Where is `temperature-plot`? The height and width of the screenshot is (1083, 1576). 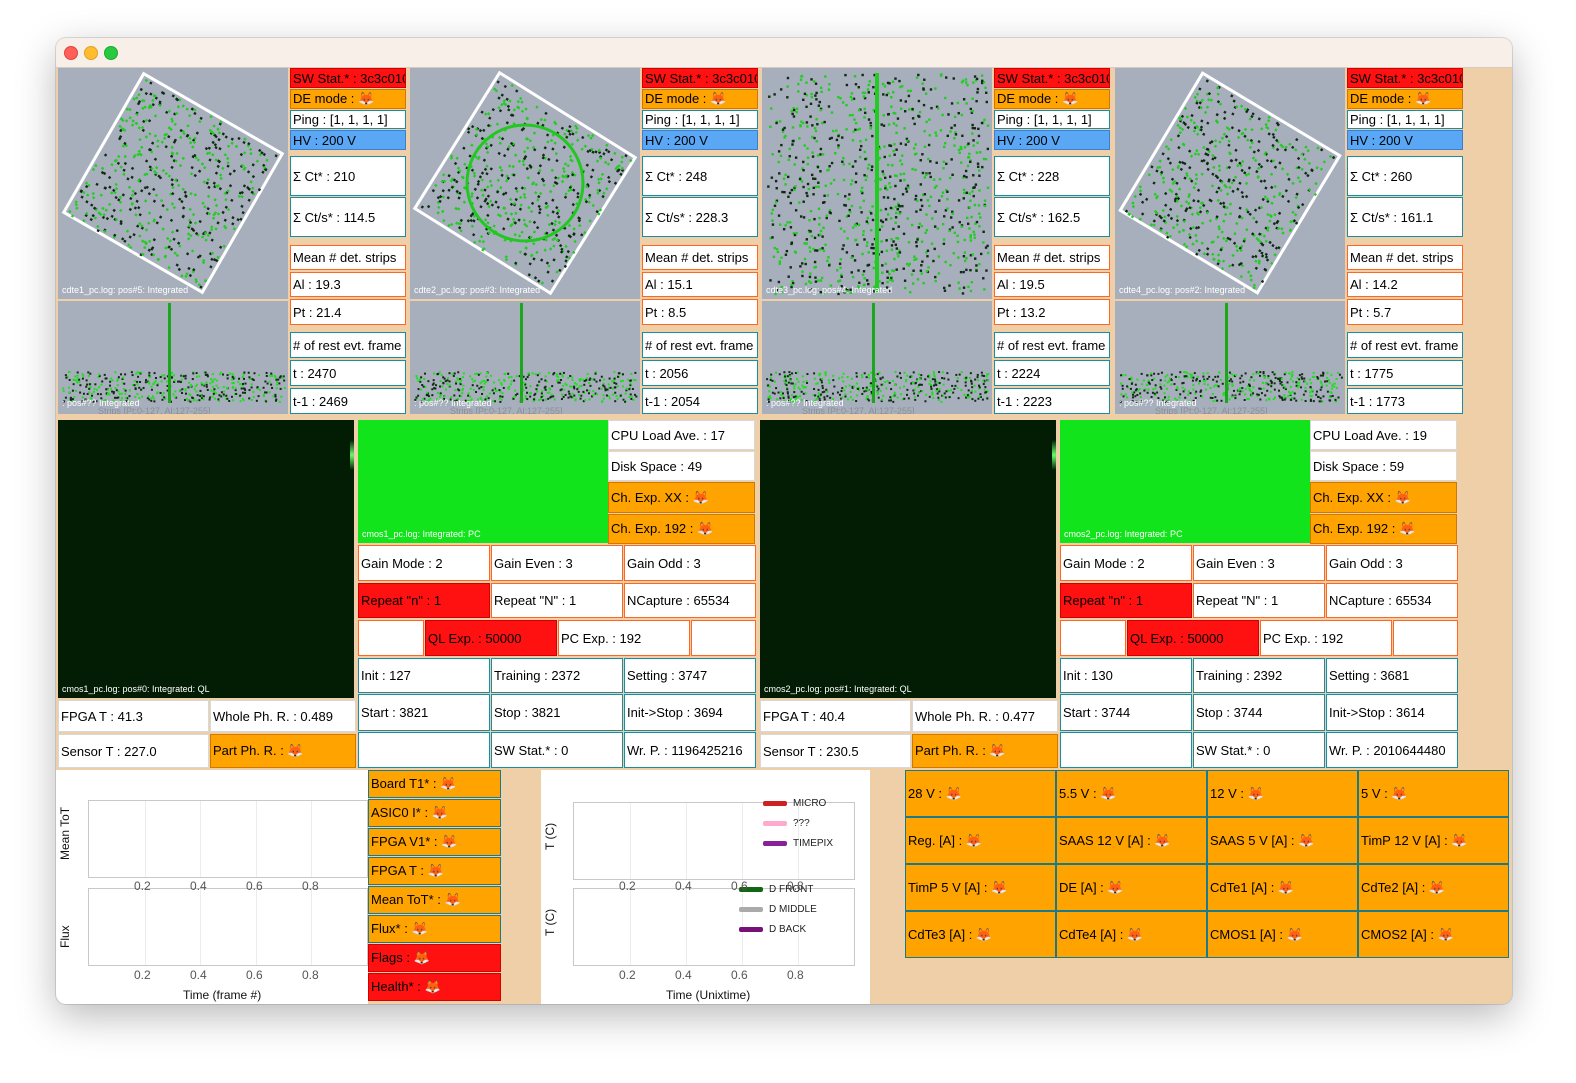
temperature-plot is located at coordinates (714, 927).